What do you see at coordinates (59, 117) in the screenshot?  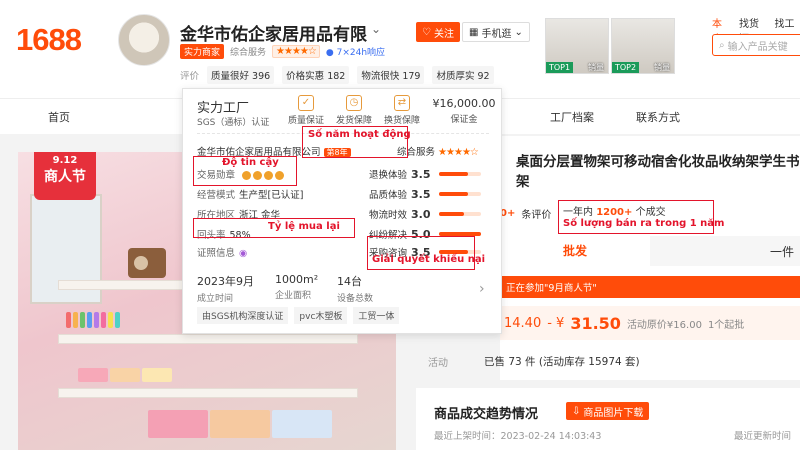 I see `nav-home: 首页` at bounding box center [59, 117].